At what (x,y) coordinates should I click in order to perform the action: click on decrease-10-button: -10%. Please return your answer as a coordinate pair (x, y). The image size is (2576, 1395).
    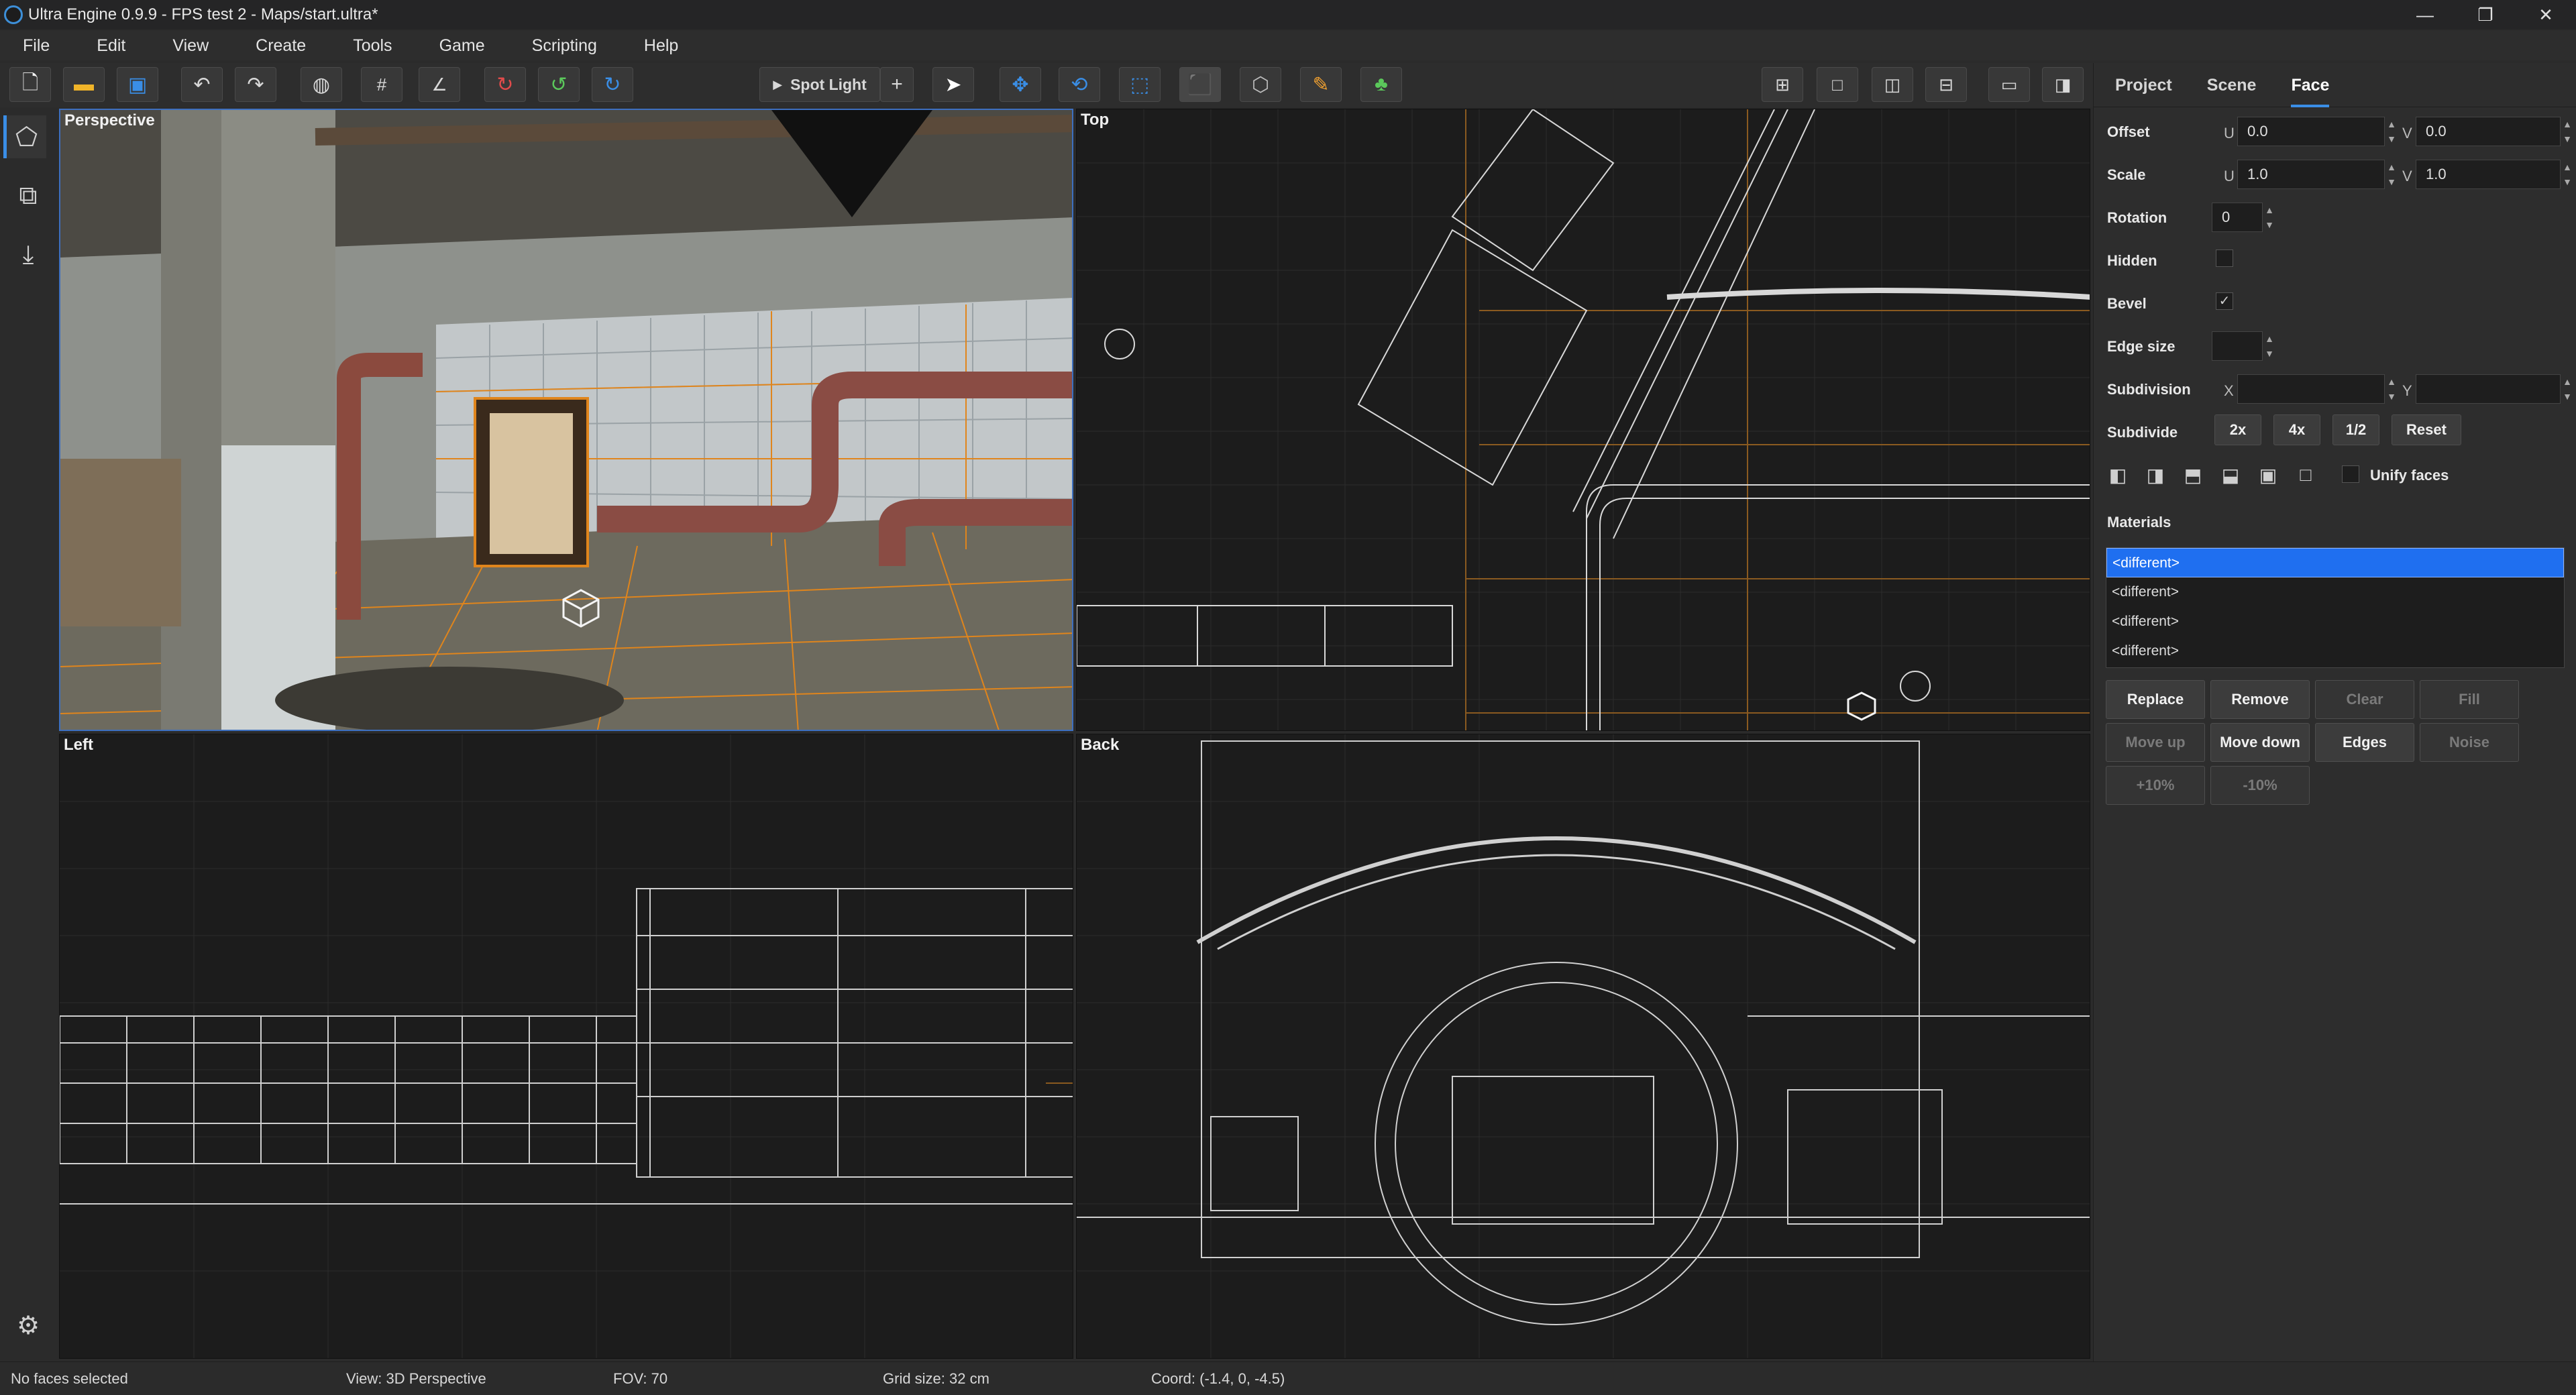
    Looking at the image, I should click on (2260, 785).